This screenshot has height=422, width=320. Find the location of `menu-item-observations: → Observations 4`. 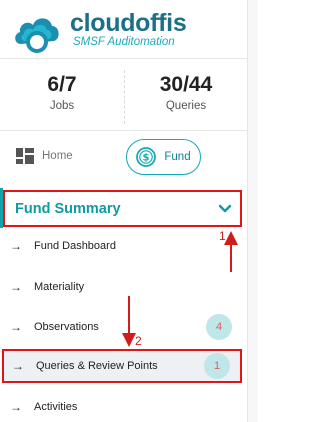

menu-item-observations: → Observations 4 is located at coordinates (122, 327).